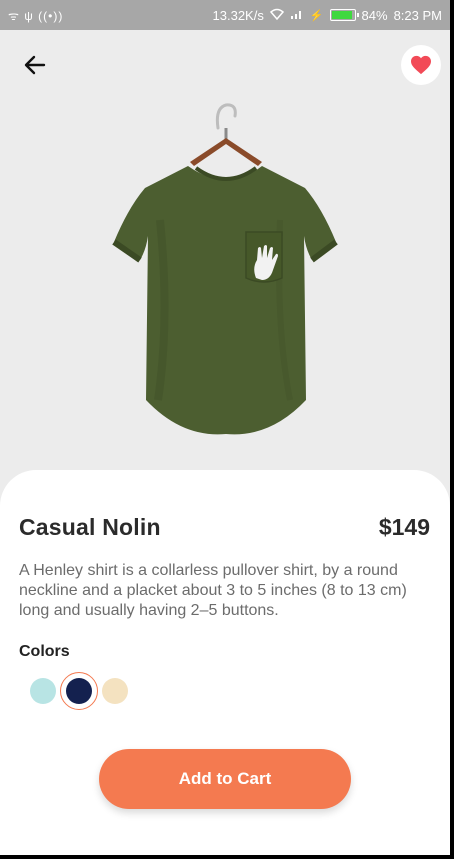  I want to click on color-swatch-light-blue, so click(43, 691).